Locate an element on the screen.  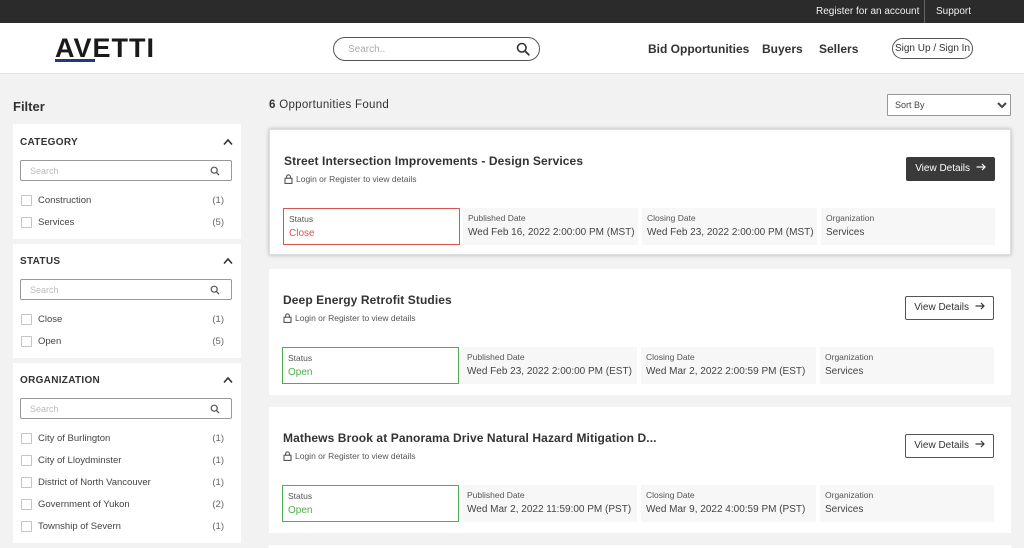
filter-panel-status: STATUS Close (1) Open (5) is located at coordinates (127, 301).